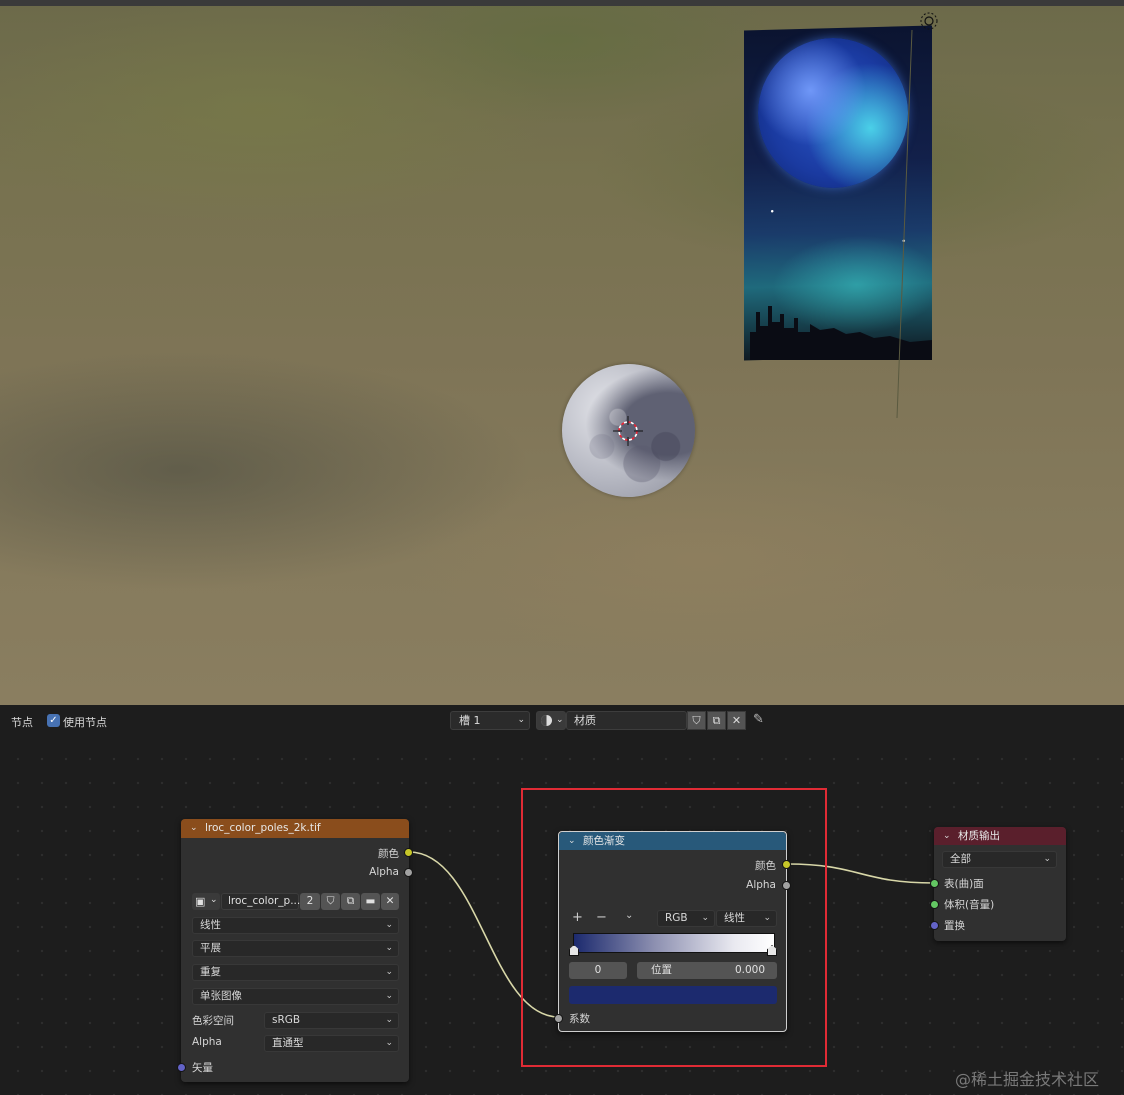  I want to click on output-alpha-socket, so click(408, 872).